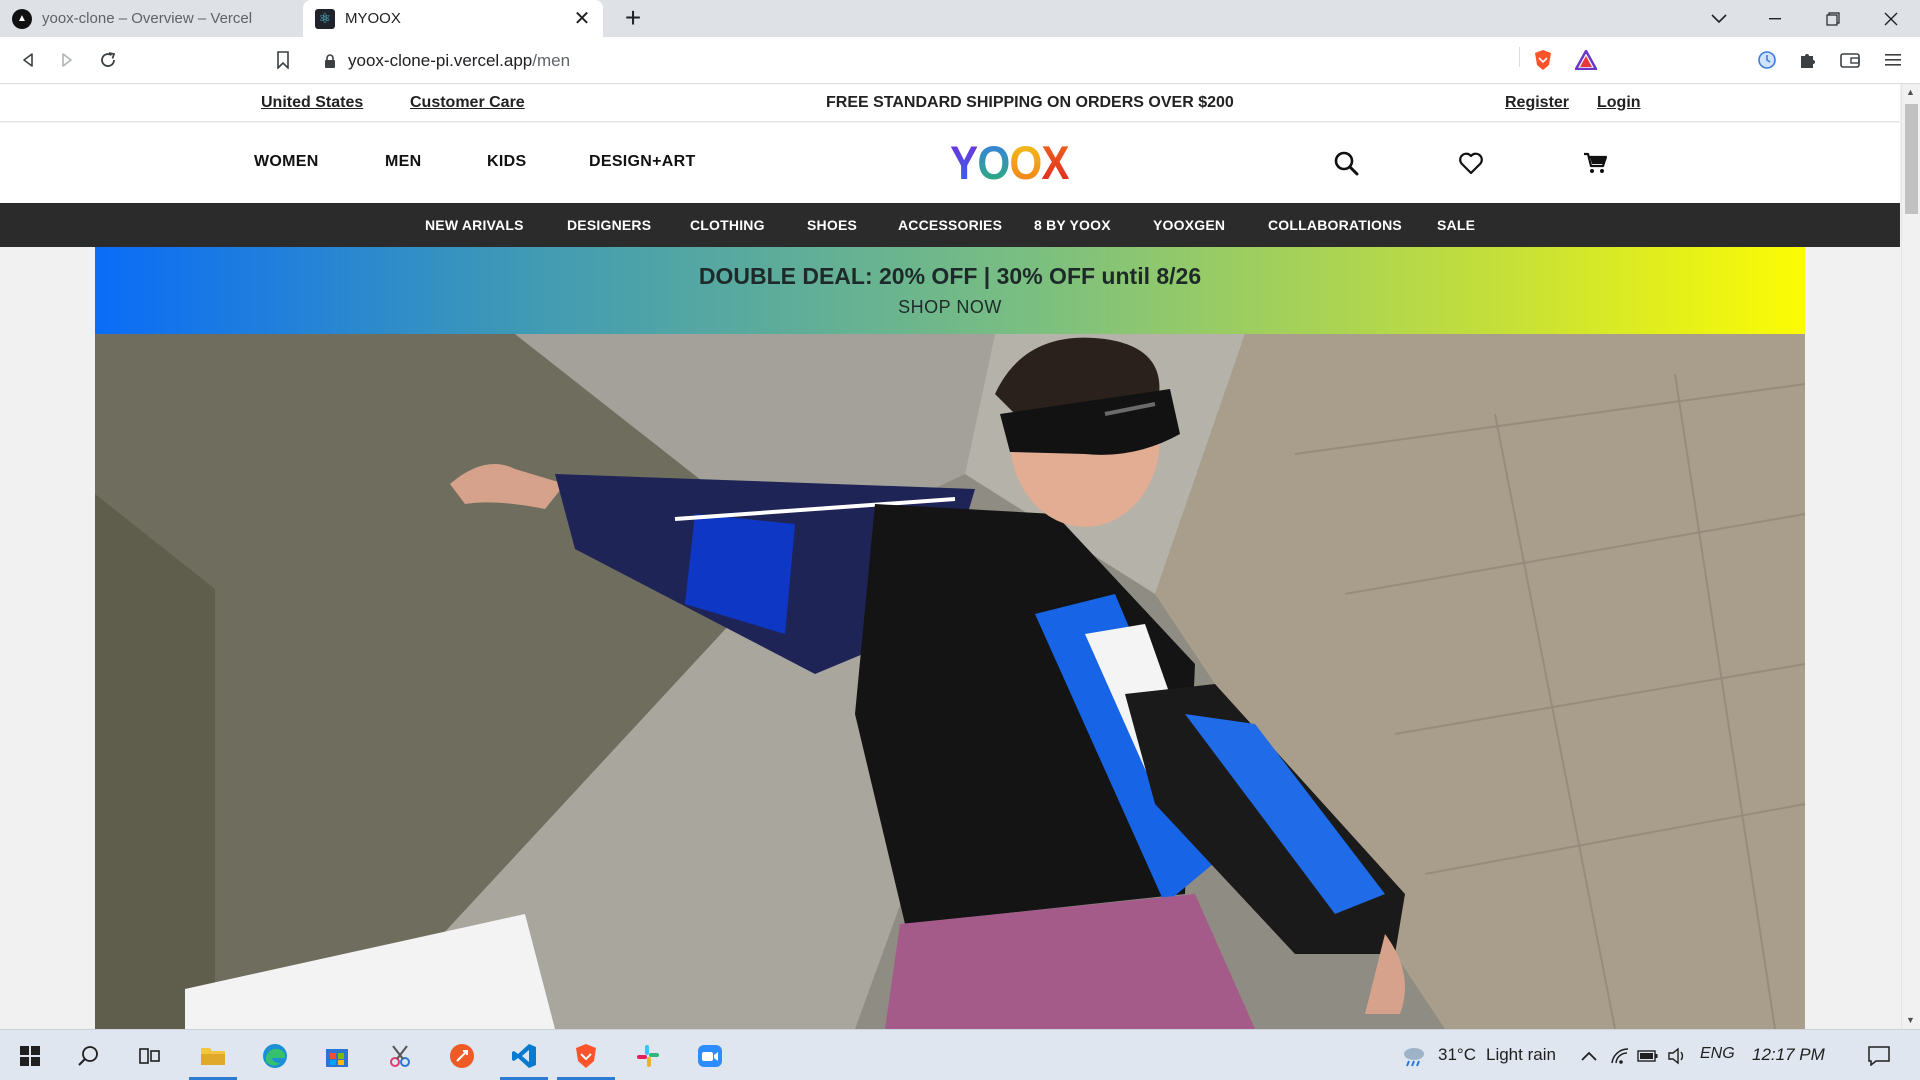  I want to click on url-host: yoox-clone-pi.vercel.app, so click(440, 60).